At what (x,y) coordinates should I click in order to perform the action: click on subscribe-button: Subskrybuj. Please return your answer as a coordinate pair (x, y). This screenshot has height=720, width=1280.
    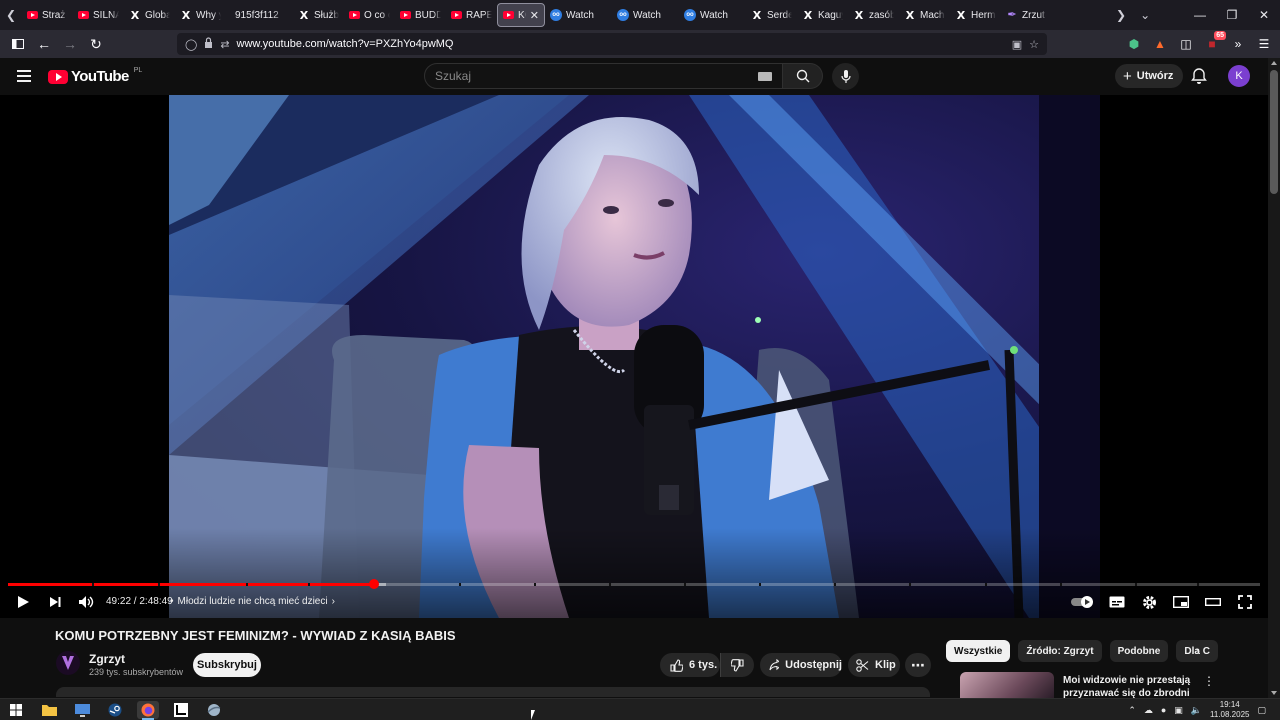
    Looking at the image, I should click on (227, 665).